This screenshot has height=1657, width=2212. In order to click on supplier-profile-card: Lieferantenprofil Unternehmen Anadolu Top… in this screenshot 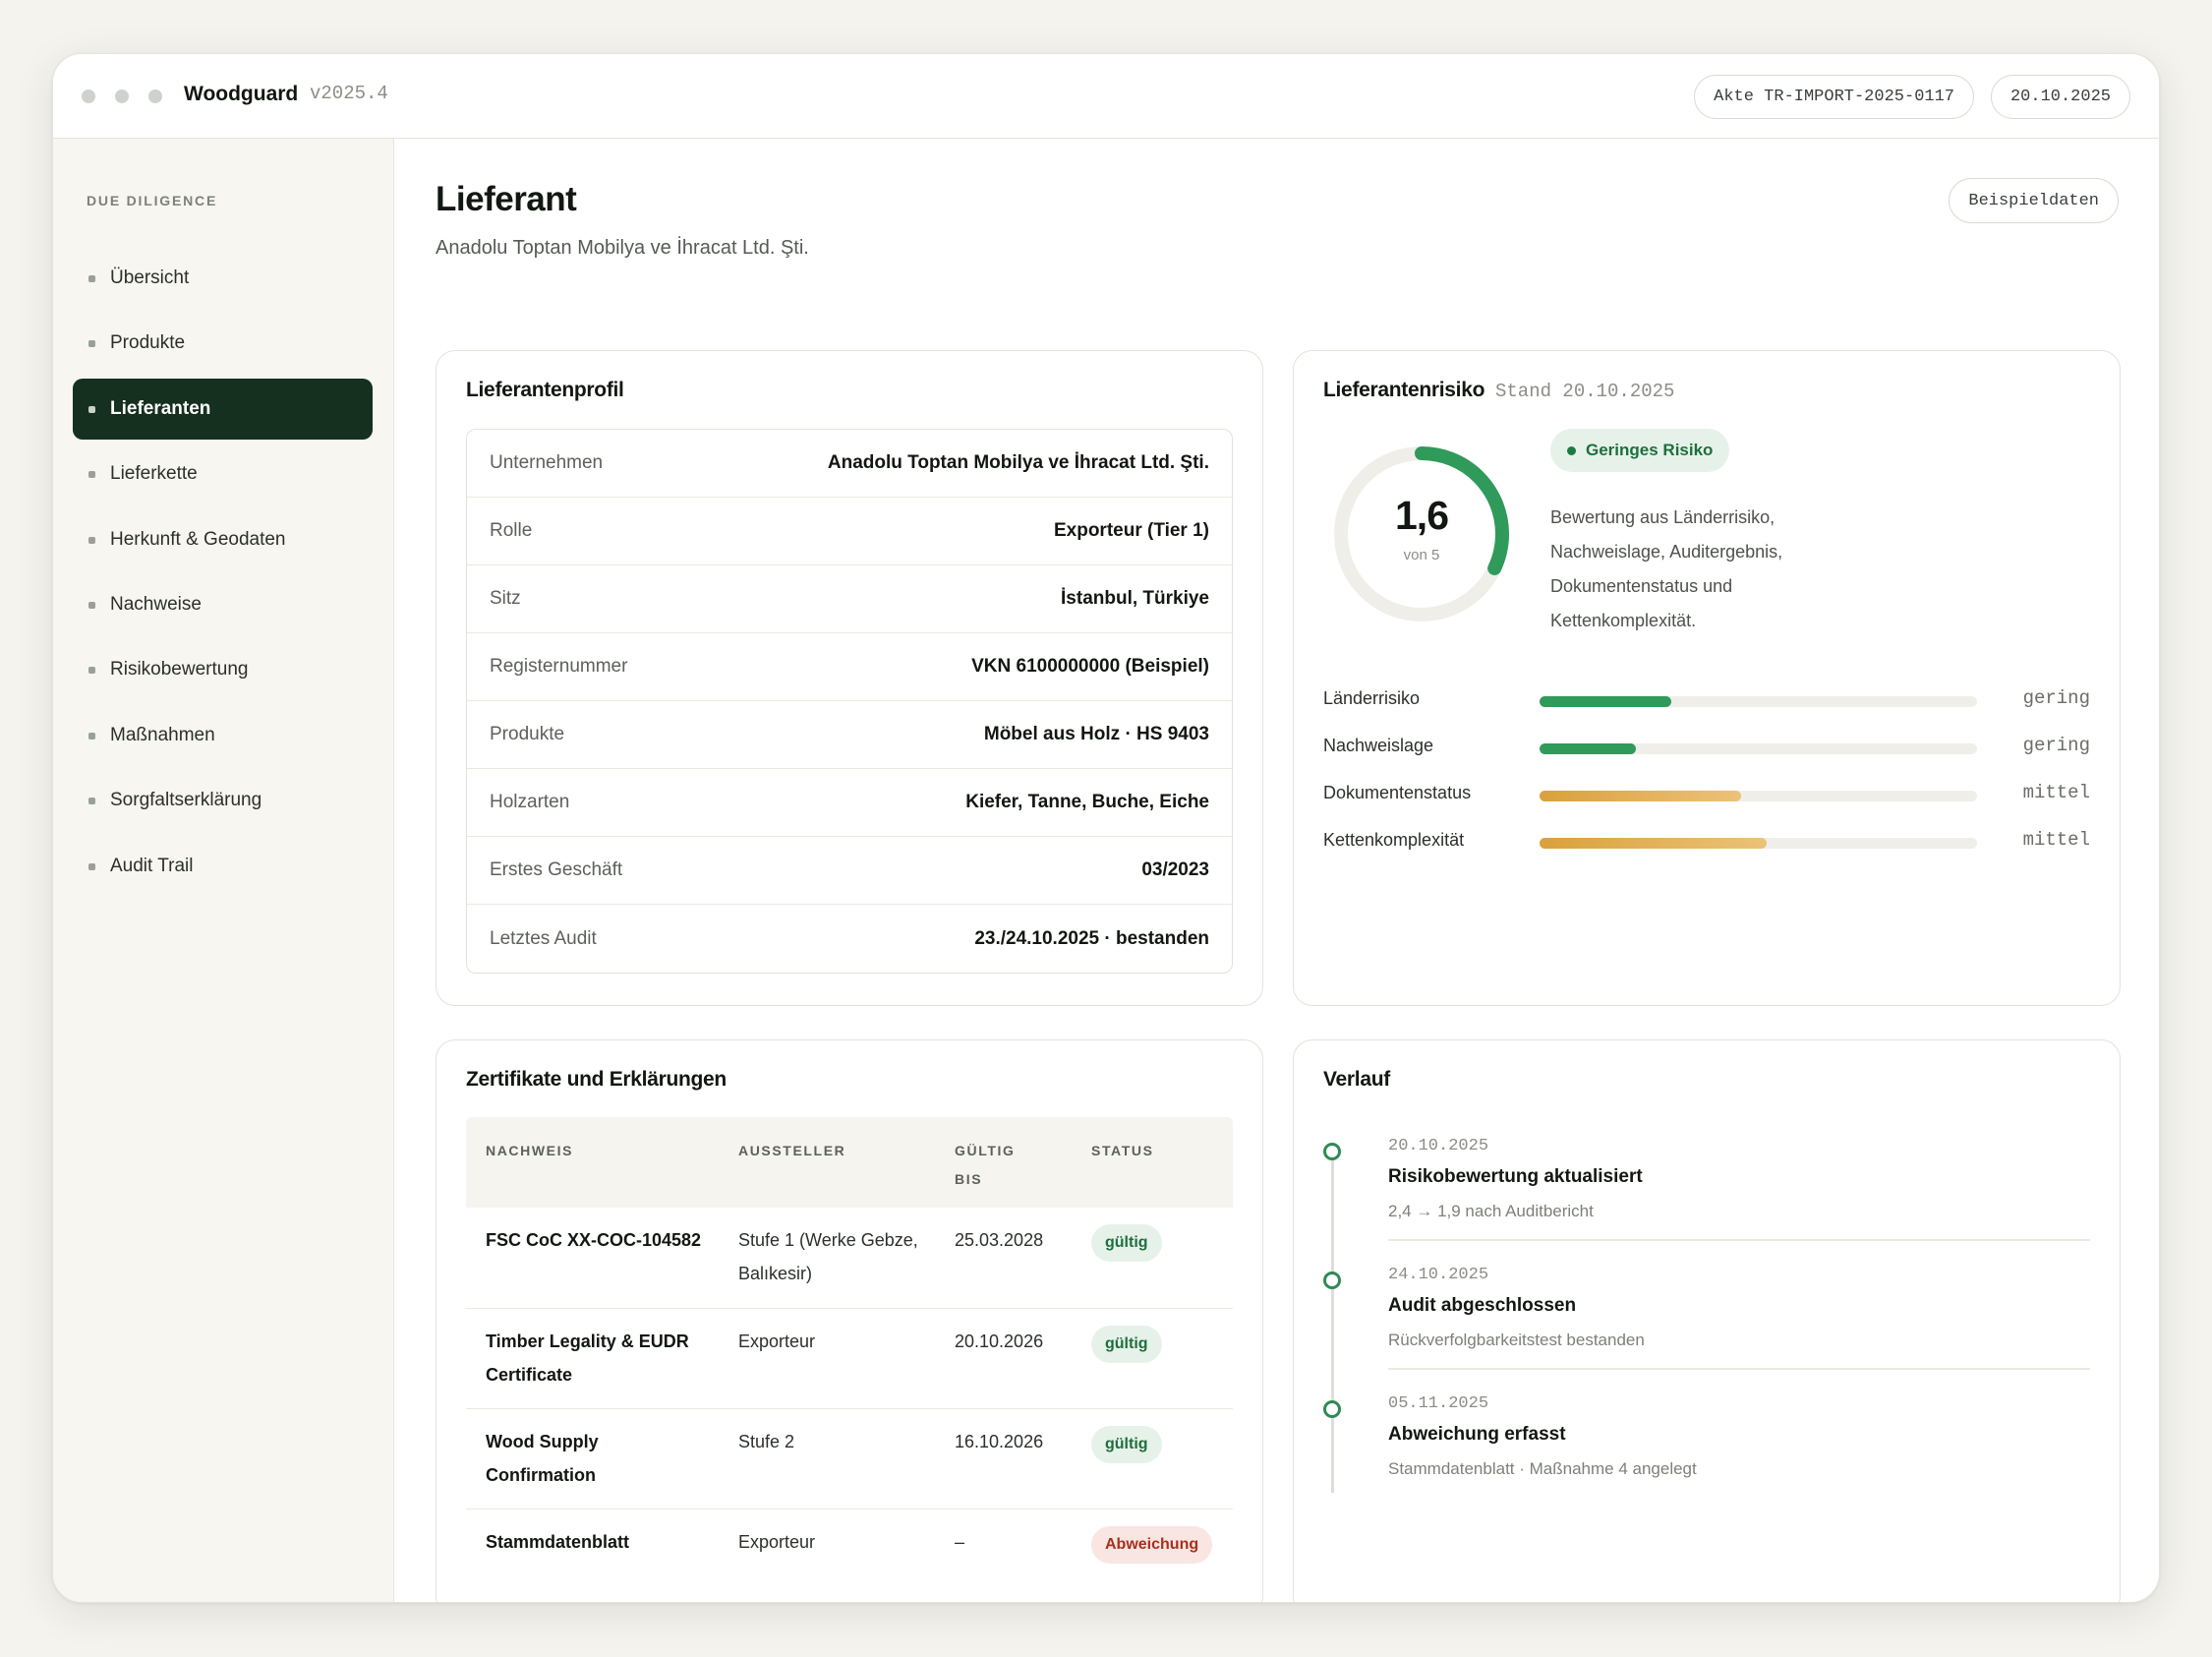, I will do `click(850, 678)`.